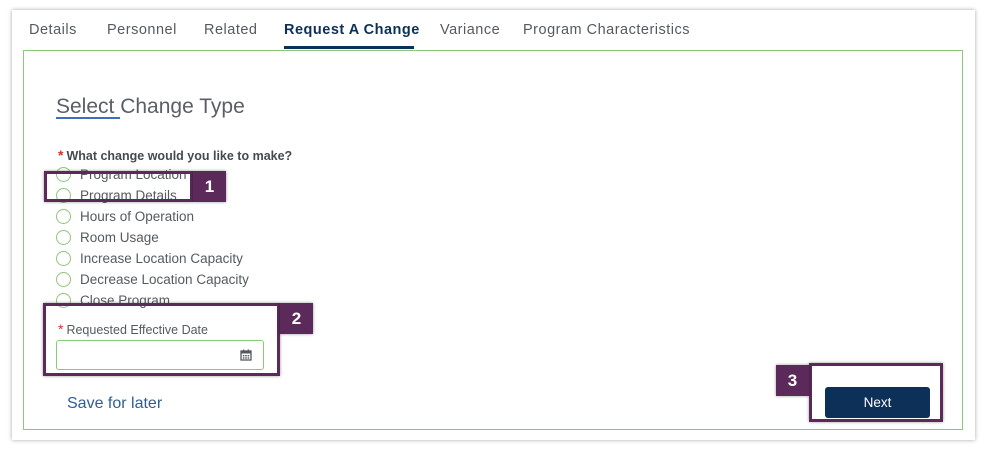  Describe the element at coordinates (296, 318) in the screenshot. I see `callout-2-badge: 2` at that location.